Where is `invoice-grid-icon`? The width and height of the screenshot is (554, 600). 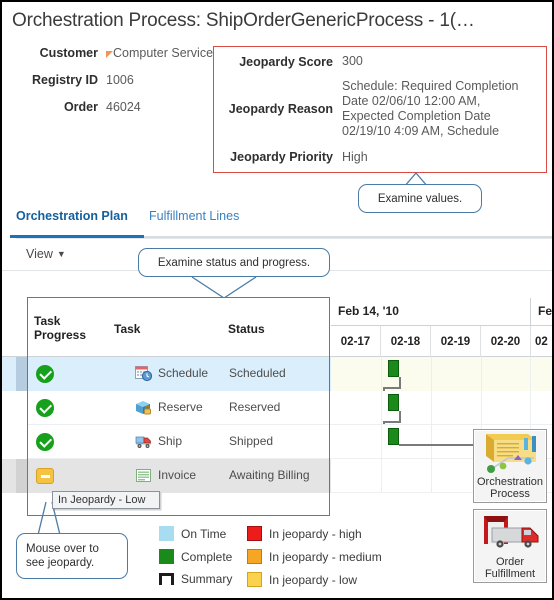
invoice-grid-icon is located at coordinates (143, 475).